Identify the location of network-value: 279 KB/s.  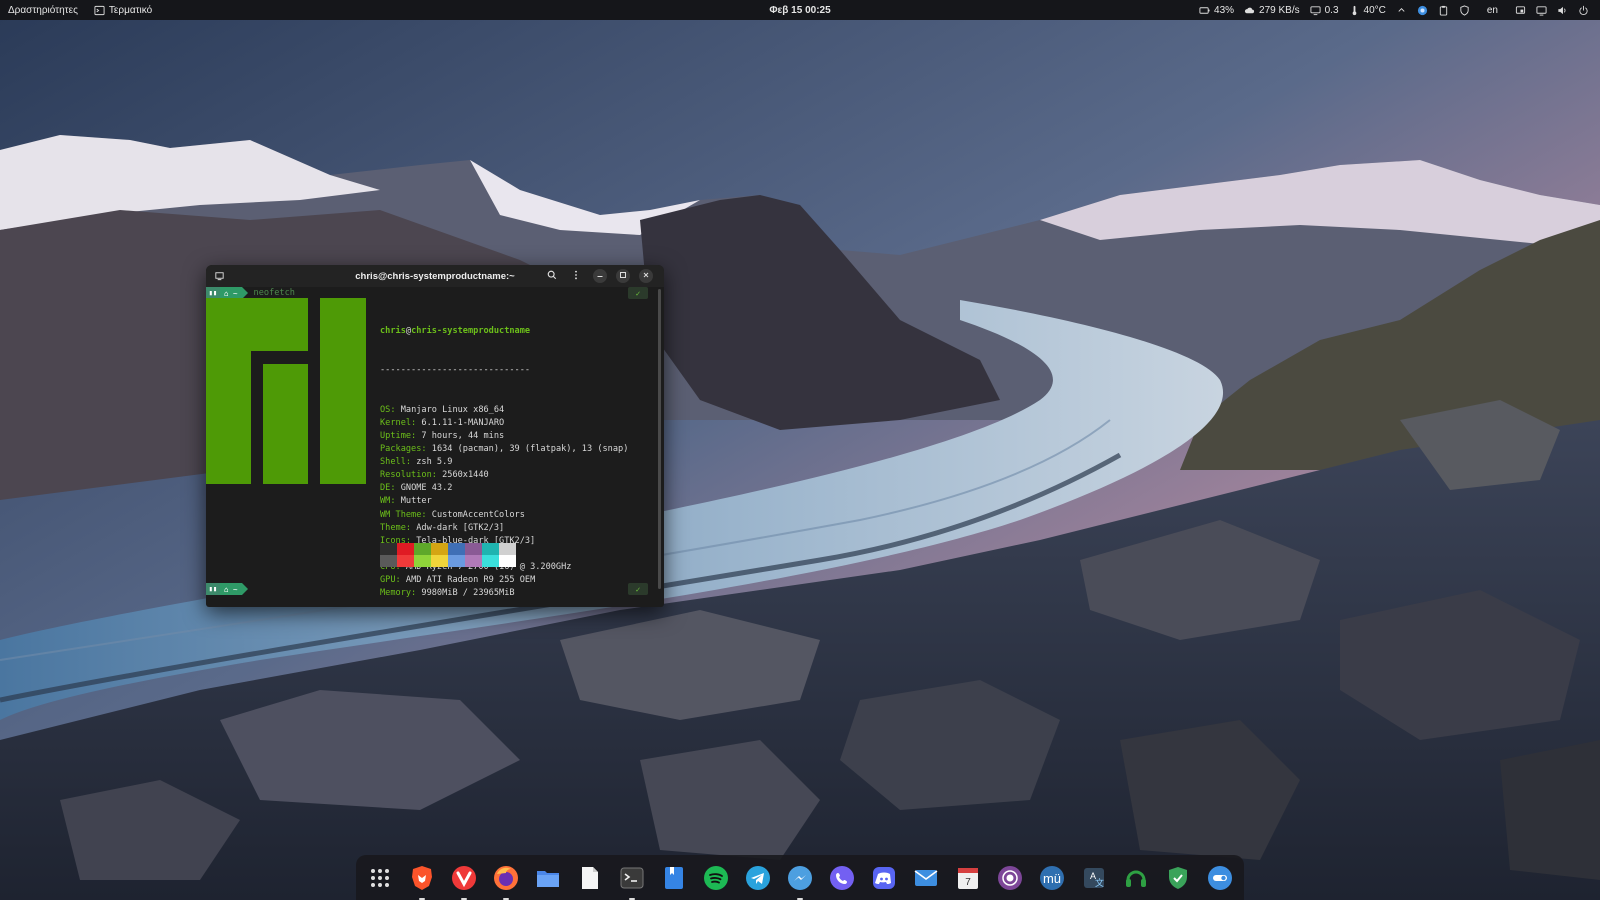
(1279, 10).